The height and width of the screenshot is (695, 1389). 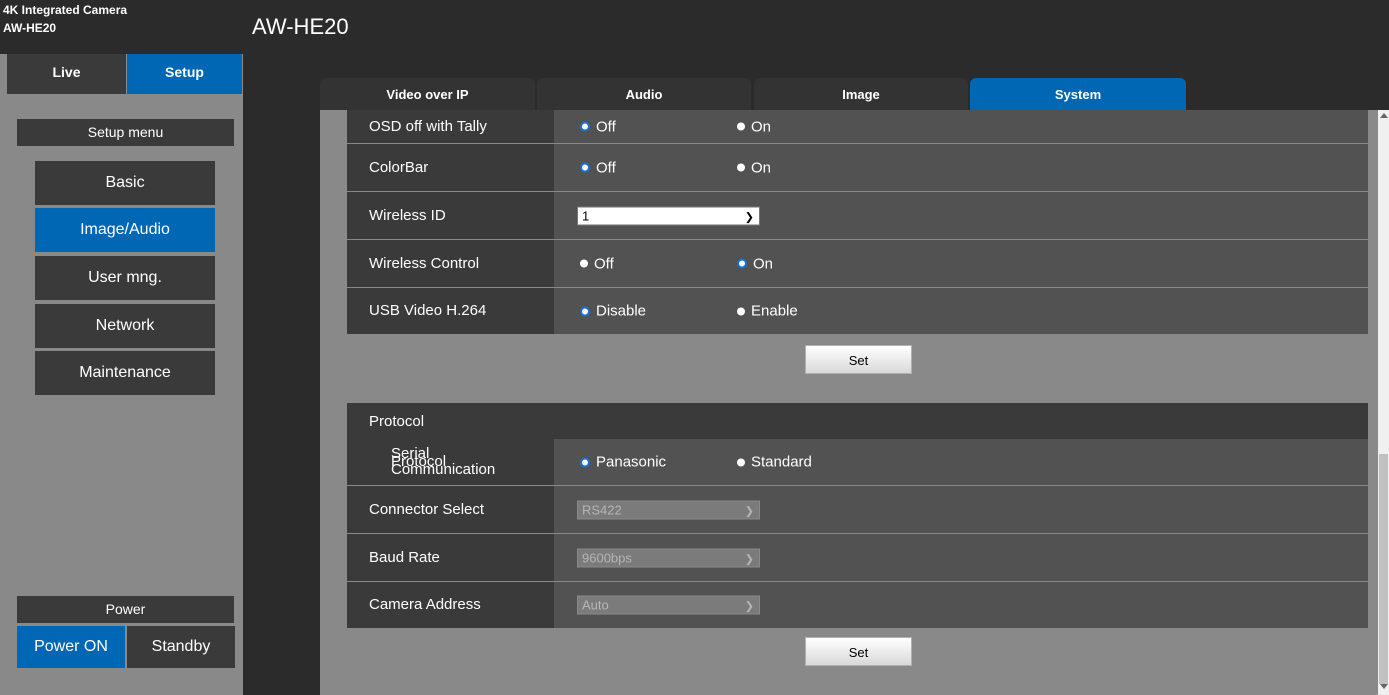 What do you see at coordinates (300, 26) in the screenshot?
I see `page-title: AW-HE20` at bounding box center [300, 26].